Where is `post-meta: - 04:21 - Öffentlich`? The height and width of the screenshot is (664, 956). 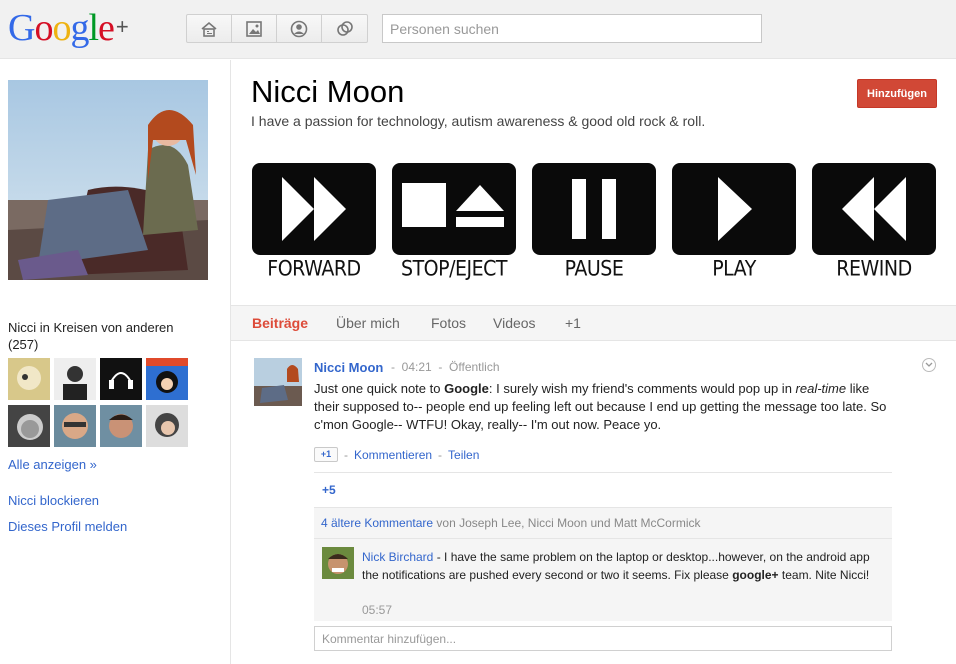 post-meta: - 04:21 - Öffentlich is located at coordinates (445, 367).